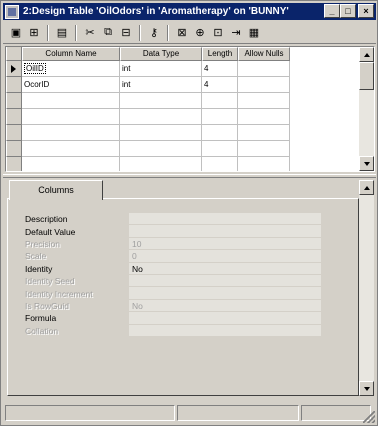 Image resolution: width=378 pixels, height=426 pixels. What do you see at coordinates (182, 33) in the screenshot?
I see `manage-relationships-icon: ⊠` at bounding box center [182, 33].